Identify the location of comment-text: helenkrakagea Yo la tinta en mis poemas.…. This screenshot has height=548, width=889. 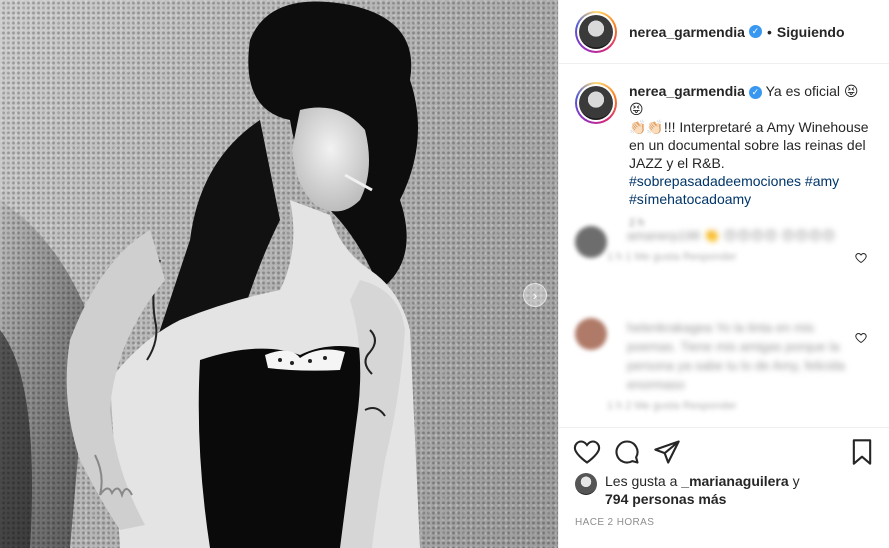
(736, 356).